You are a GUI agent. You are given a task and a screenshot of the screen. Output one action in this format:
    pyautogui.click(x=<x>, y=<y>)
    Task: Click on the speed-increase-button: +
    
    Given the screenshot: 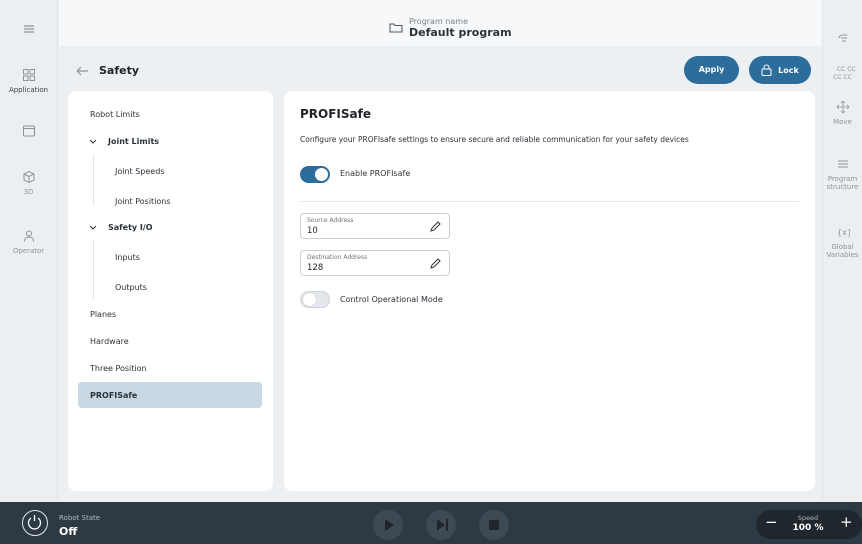 What is the action you would take?
    pyautogui.click(x=846, y=522)
    